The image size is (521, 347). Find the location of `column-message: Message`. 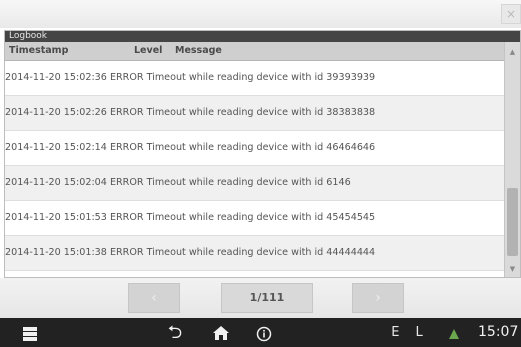

column-message: Message is located at coordinates (198, 51).